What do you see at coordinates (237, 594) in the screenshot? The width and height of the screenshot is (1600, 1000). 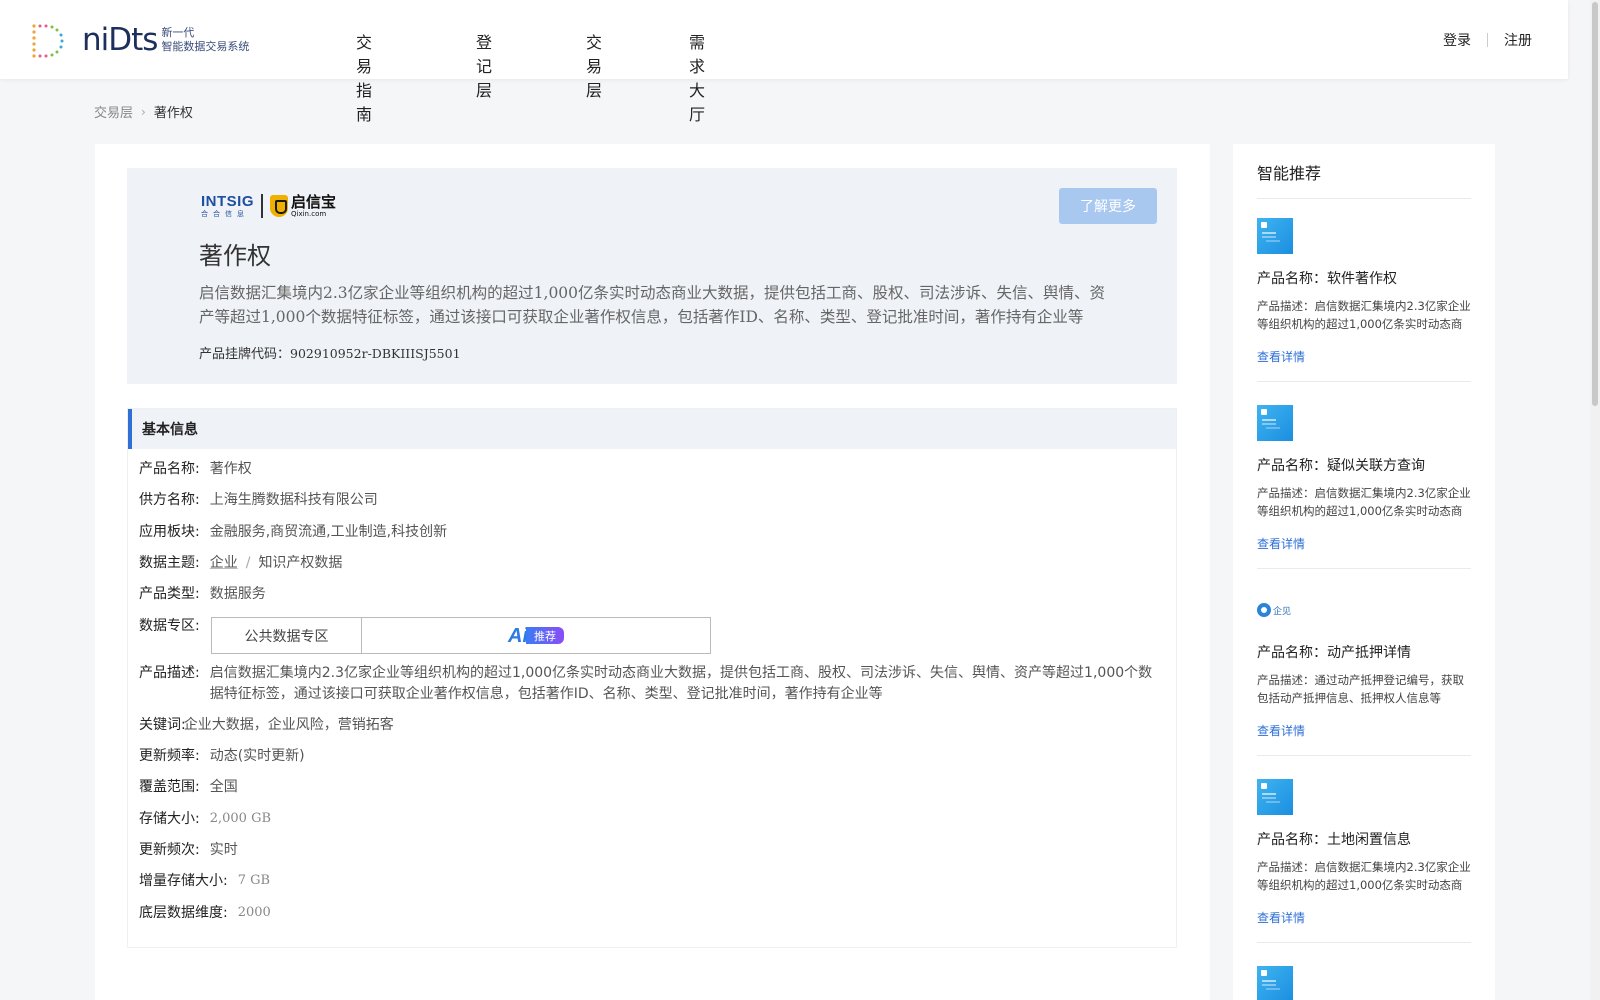 I see `field-value: 数据服务` at bounding box center [237, 594].